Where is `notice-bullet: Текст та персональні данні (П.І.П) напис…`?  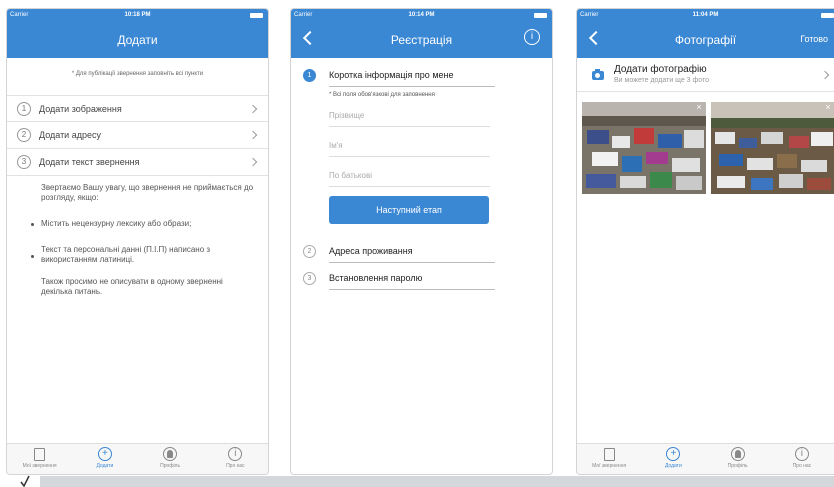 notice-bullet: Текст та персональні данні (П.І.П) напис… is located at coordinates (126, 254).